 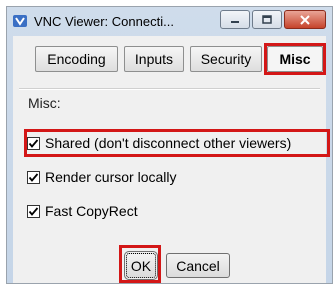 I want to click on ok-button: OK, so click(x=141, y=265).